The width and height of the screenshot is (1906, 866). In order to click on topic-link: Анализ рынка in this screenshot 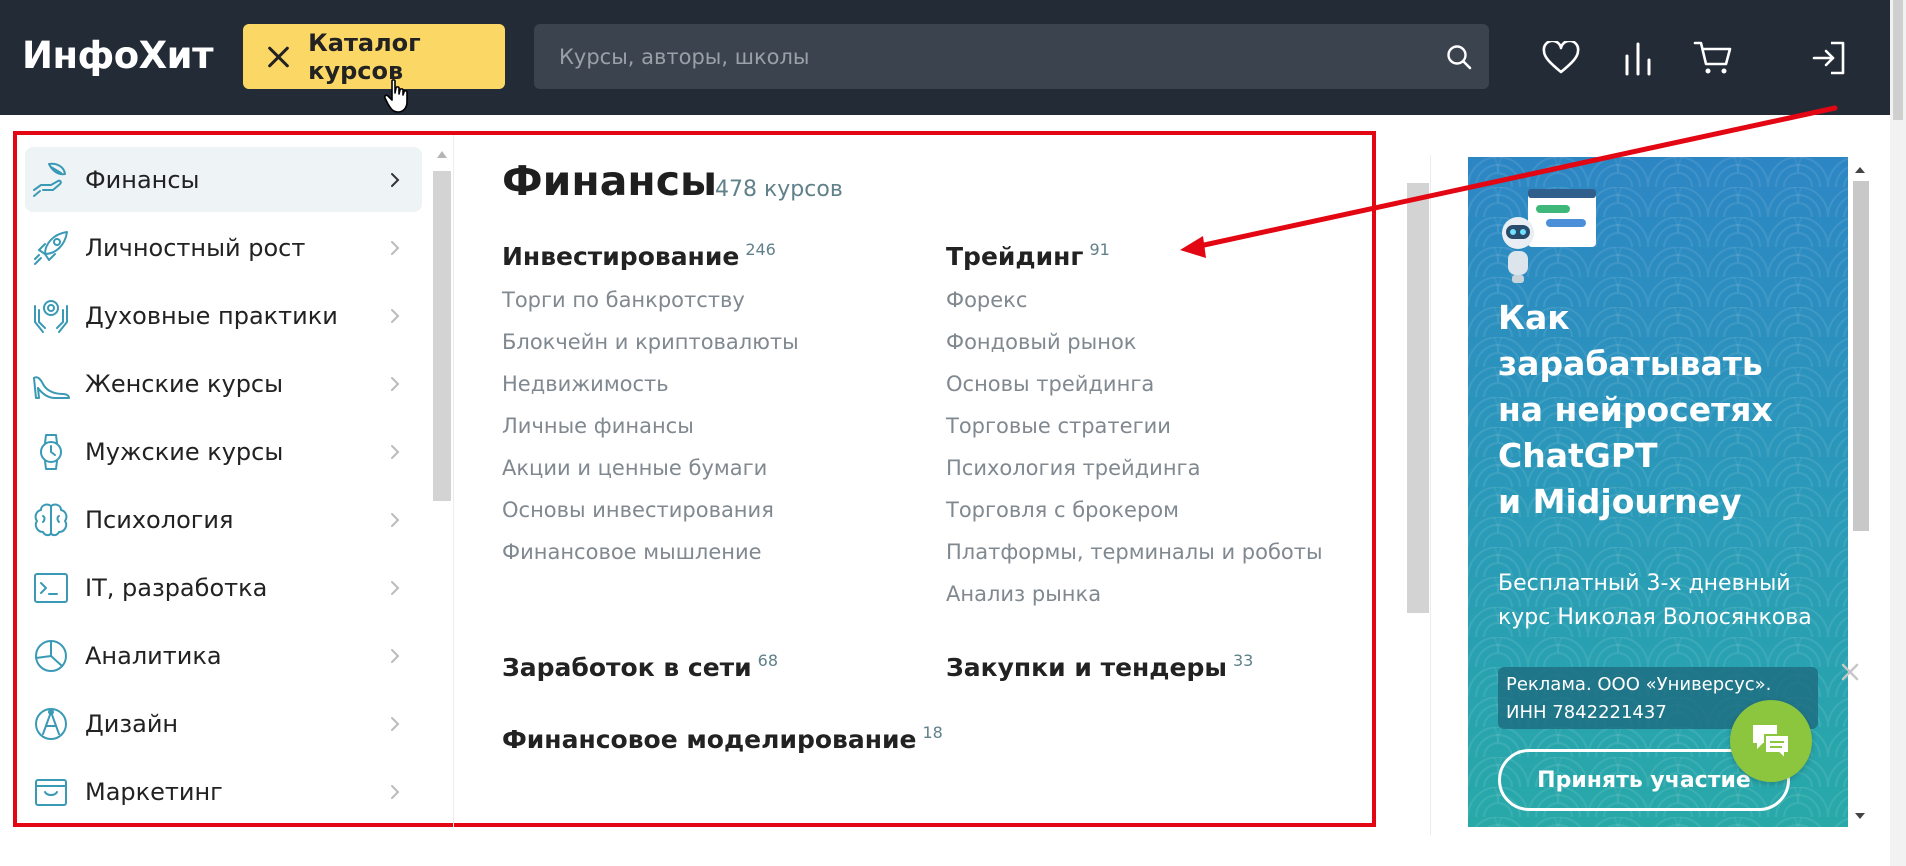, I will do `click(1023, 594)`.